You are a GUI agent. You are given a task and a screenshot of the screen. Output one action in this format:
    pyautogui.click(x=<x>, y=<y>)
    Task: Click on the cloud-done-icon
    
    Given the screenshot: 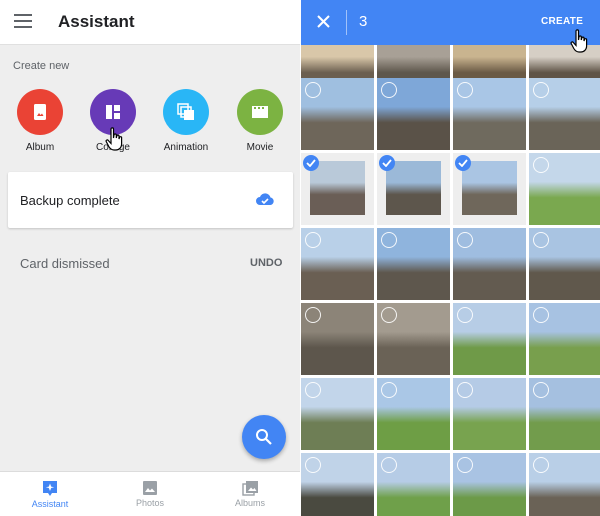 What is the action you would take?
    pyautogui.click(x=265, y=199)
    